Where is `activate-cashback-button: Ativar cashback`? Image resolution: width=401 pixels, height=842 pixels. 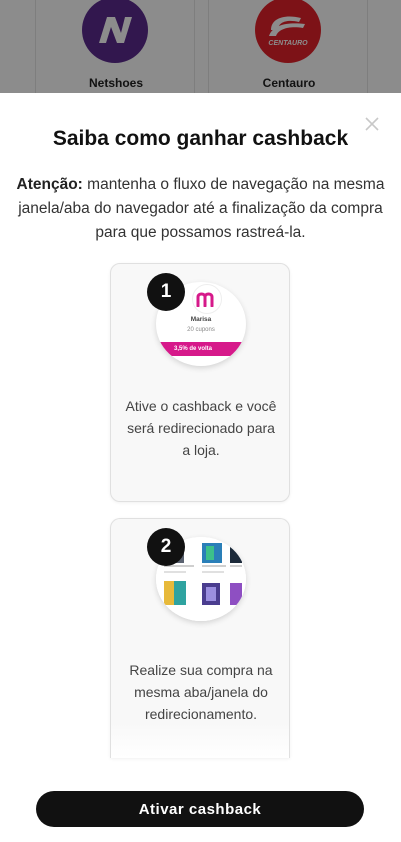
activate-cashback-button: Ativar cashback is located at coordinates (200, 809).